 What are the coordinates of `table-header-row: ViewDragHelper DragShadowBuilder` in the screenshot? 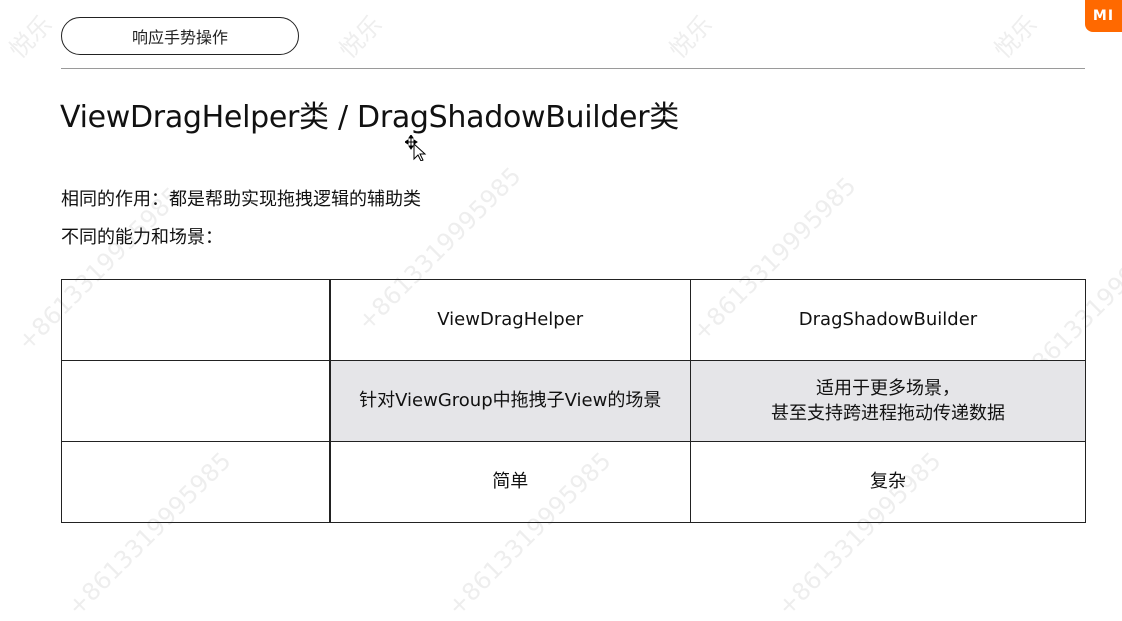 It's located at (573, 320).